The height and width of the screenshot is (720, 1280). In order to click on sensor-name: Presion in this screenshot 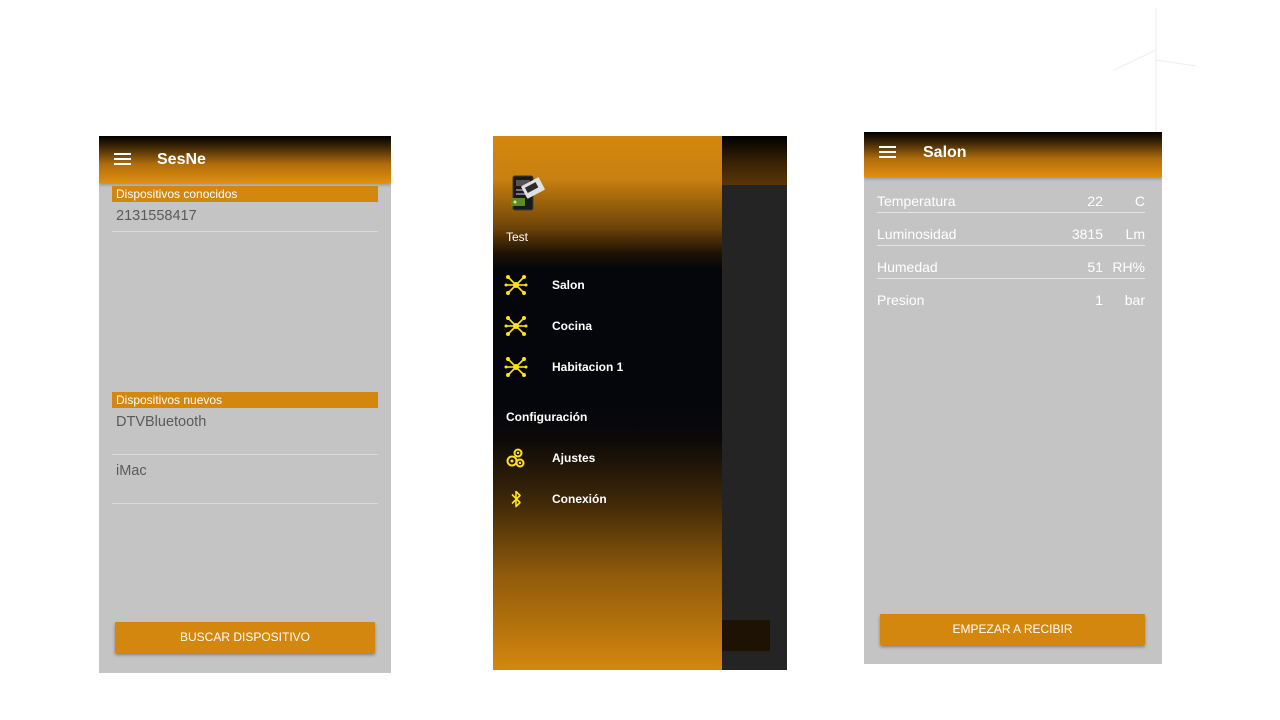, I will do `click(901, 300)`.